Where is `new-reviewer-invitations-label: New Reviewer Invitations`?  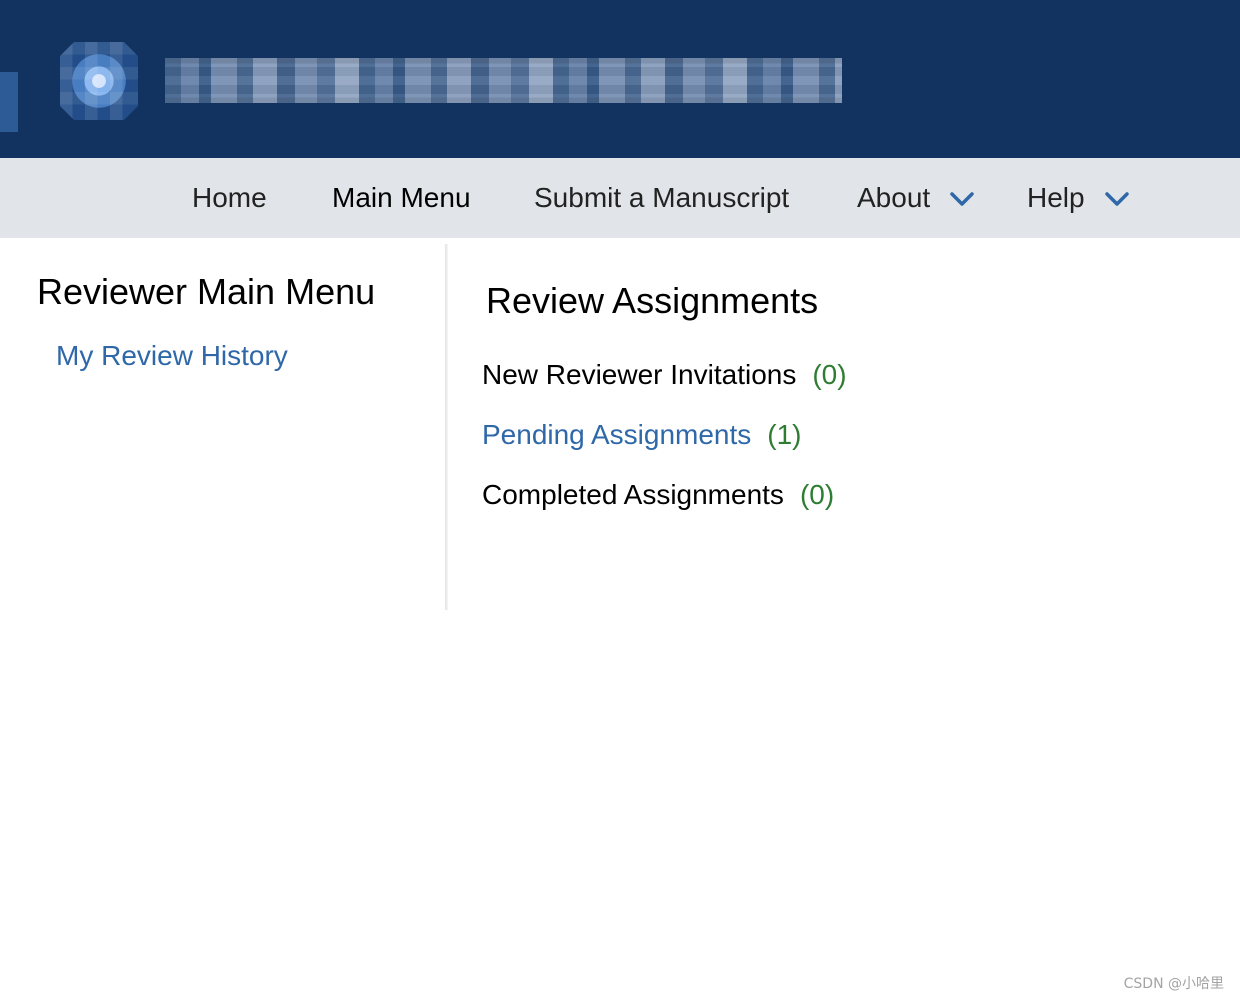
new-reviewer-invitations-label: New Reviewer Invitations is located at coordinates (639, 374).